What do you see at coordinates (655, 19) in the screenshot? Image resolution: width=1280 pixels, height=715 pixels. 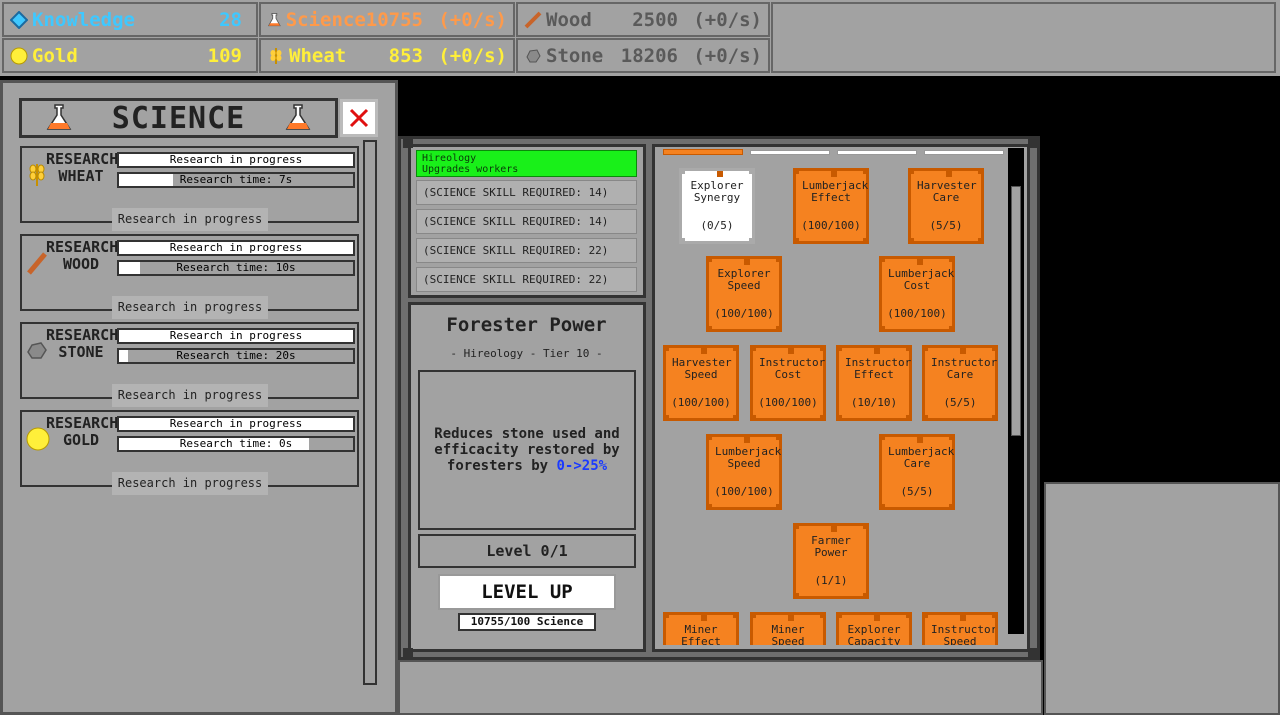 I see `wood-value: 2500` at bounding box center [655, 19].